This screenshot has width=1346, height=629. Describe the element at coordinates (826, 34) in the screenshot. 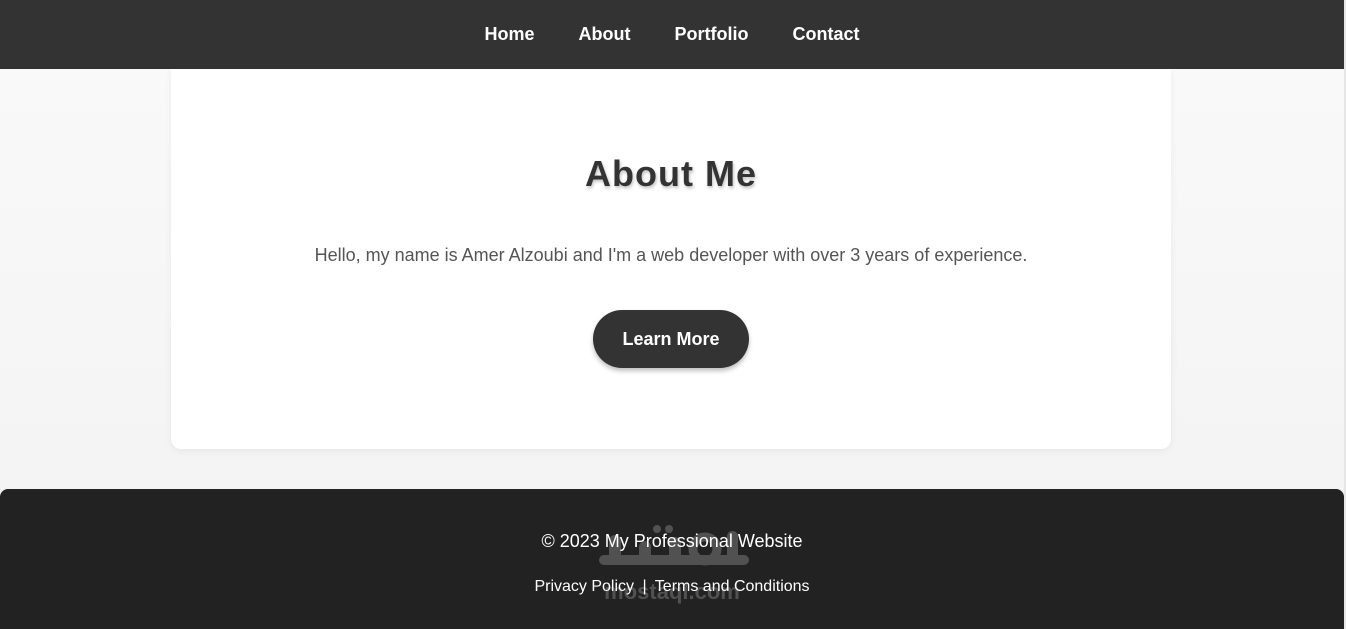

I see `nav-link-contact: Contact` at that location.